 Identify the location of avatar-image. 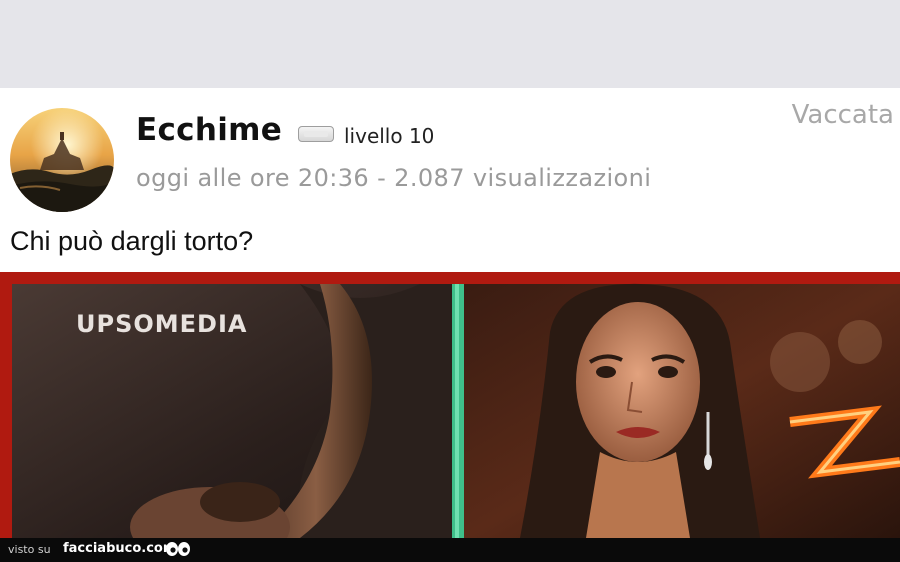
(62, 160).